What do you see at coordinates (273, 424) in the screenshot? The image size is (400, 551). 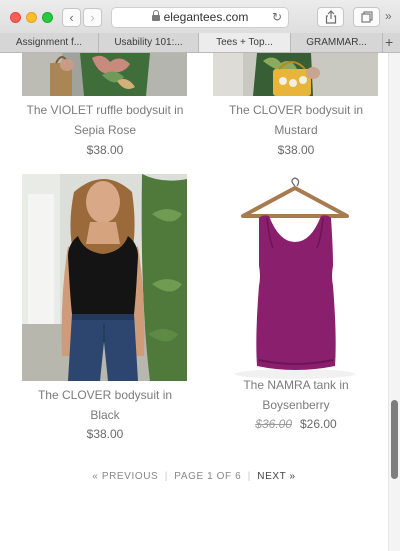 I see `original-price: $36.00` at bounding box center [273, 424].